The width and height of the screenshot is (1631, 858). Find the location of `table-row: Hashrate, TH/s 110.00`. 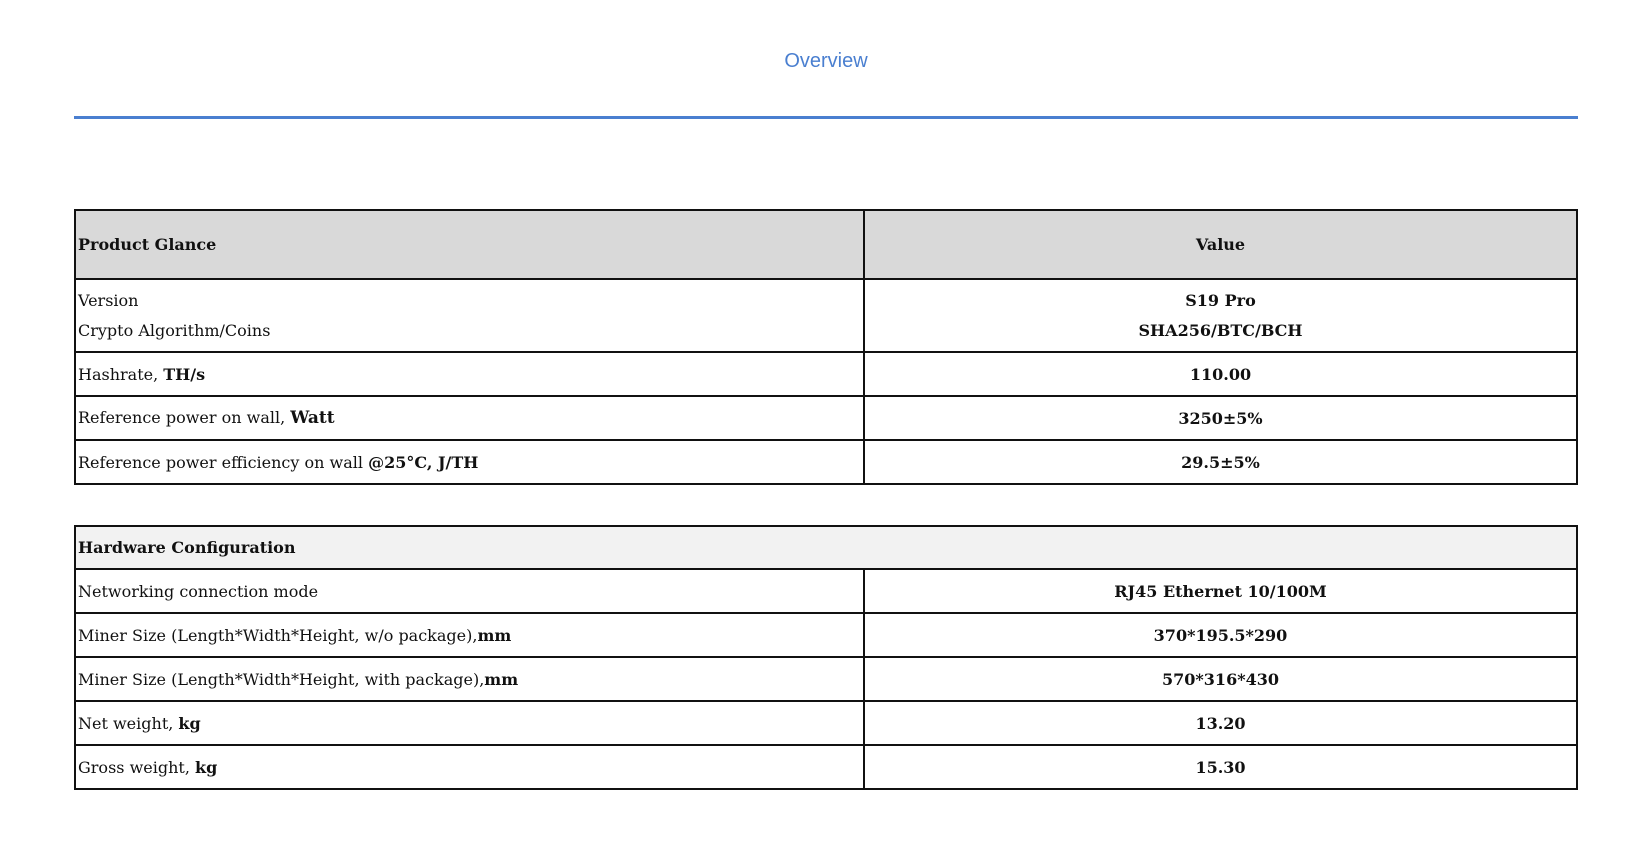

table-row: Hashrate, TH/s 110.00 is located at coordinates (826, 374).